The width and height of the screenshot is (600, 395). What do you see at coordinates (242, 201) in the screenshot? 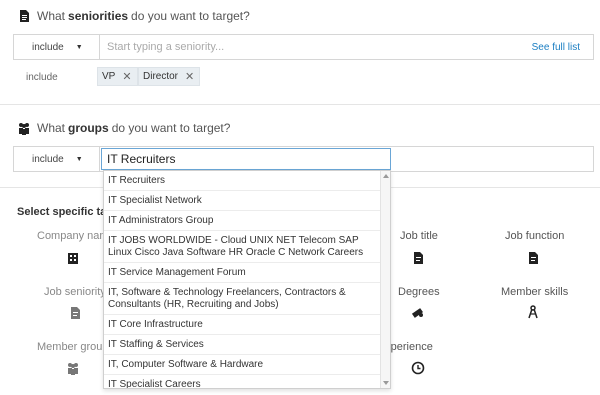
I see `suggestion-item: IT Specialist Network` at bounding box center [242, 201].